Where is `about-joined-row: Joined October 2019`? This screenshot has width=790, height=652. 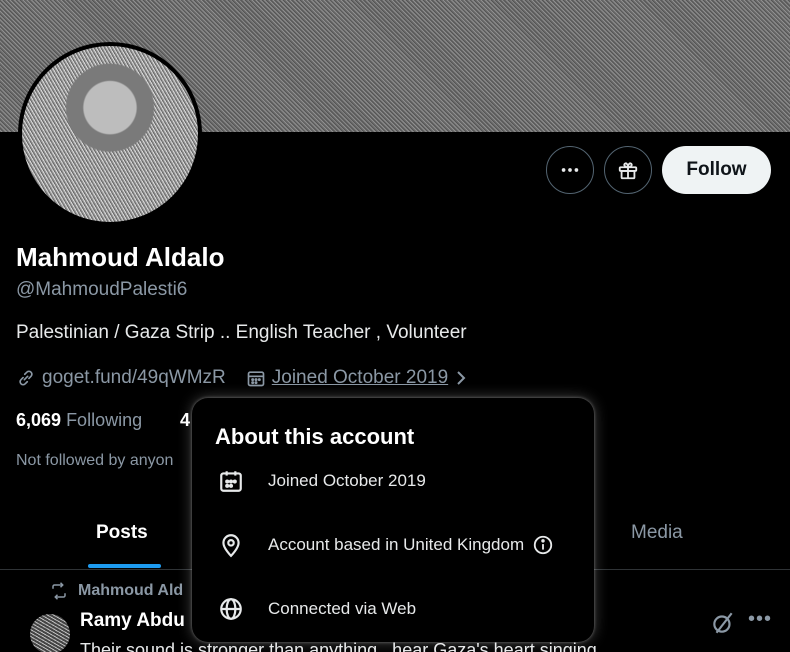
about-joined-row: Joined October 2019 is located at coordinates (321, 481).